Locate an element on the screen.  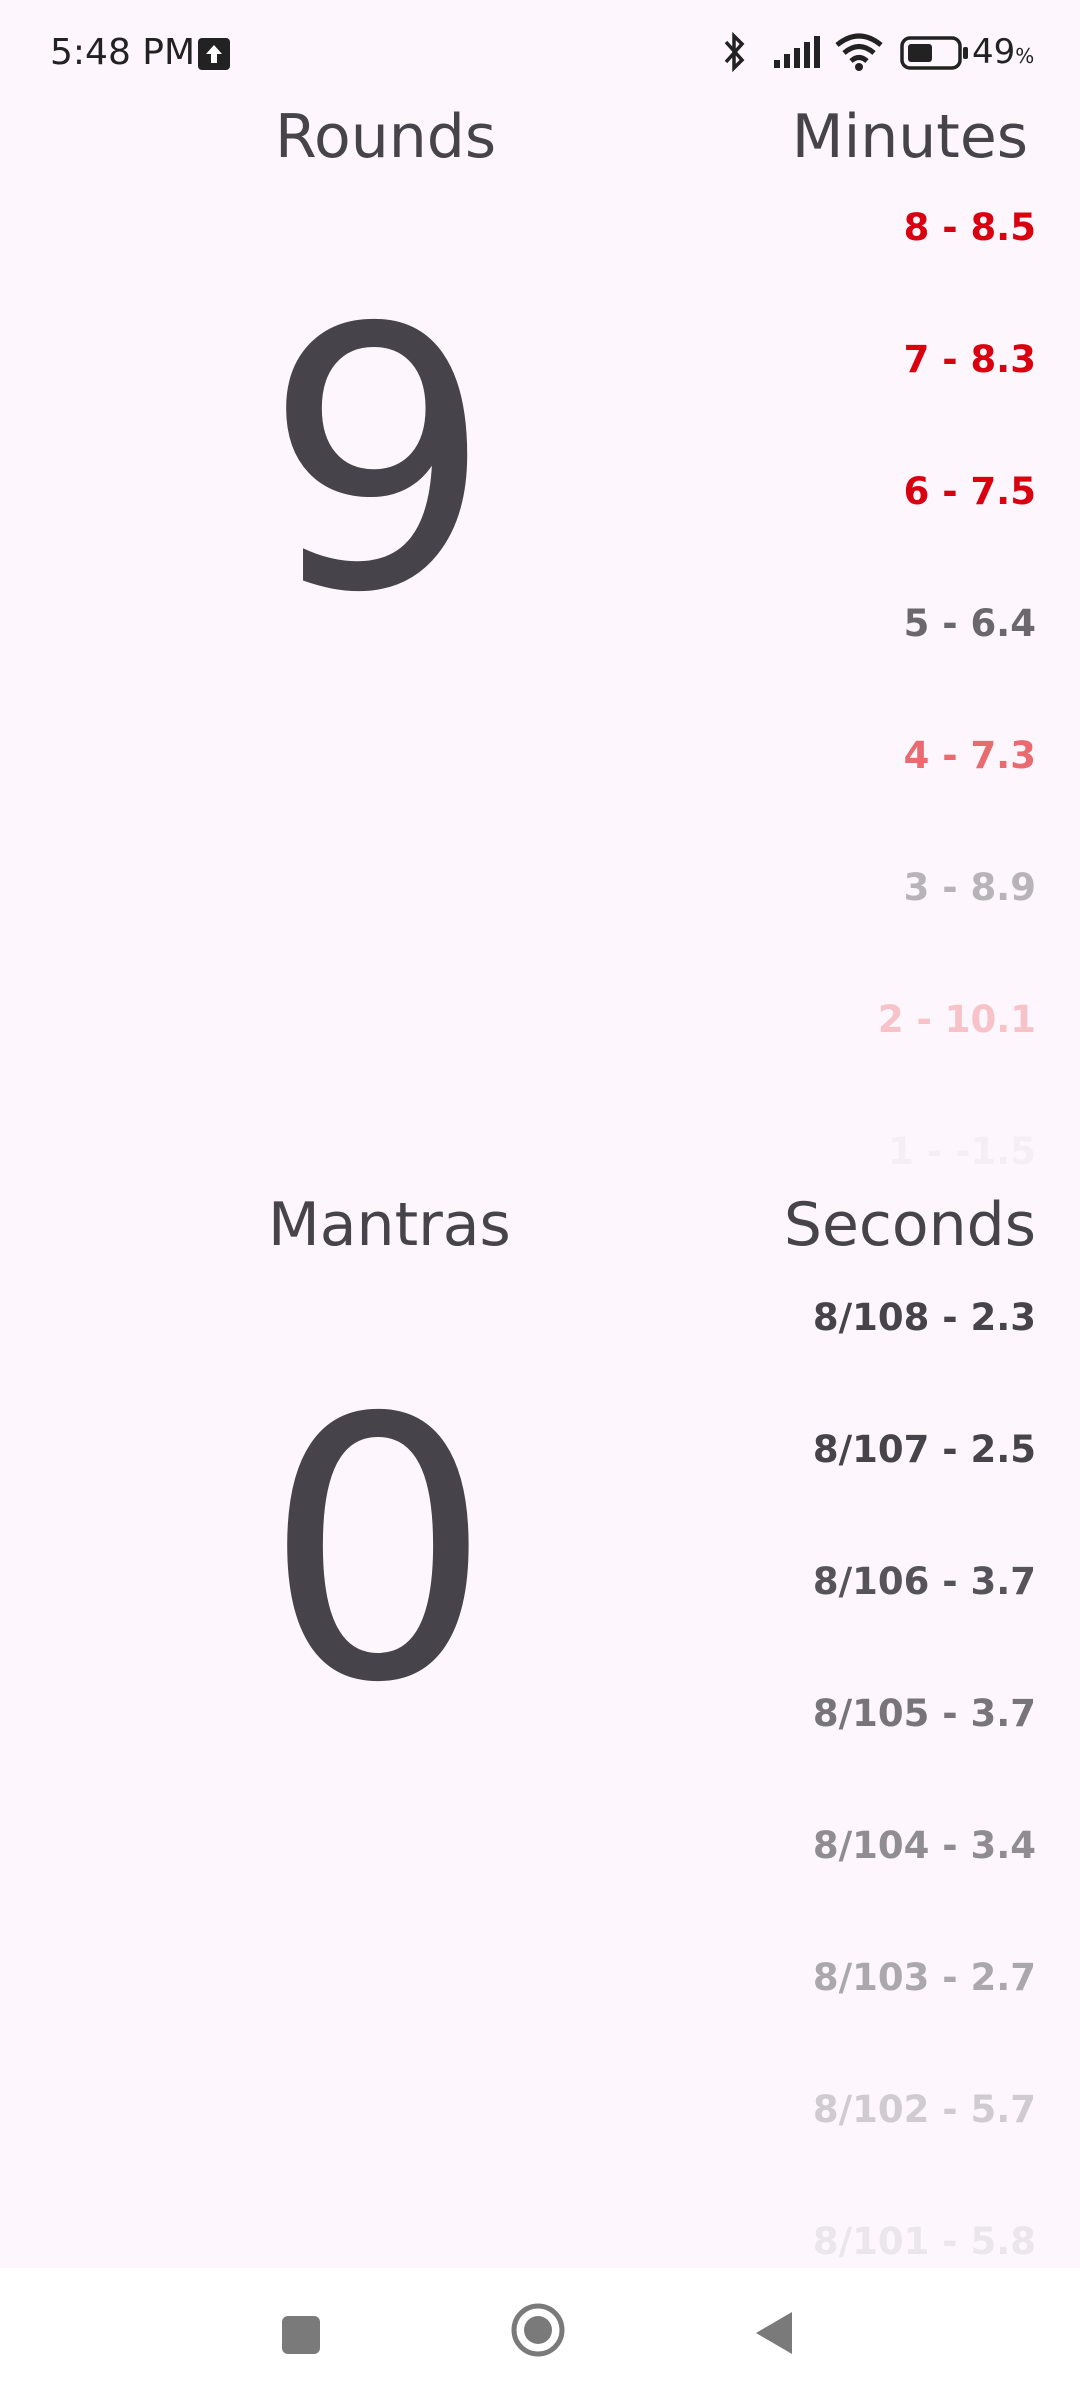
battery-percent: 49% is located at coordinates (1003, 52).